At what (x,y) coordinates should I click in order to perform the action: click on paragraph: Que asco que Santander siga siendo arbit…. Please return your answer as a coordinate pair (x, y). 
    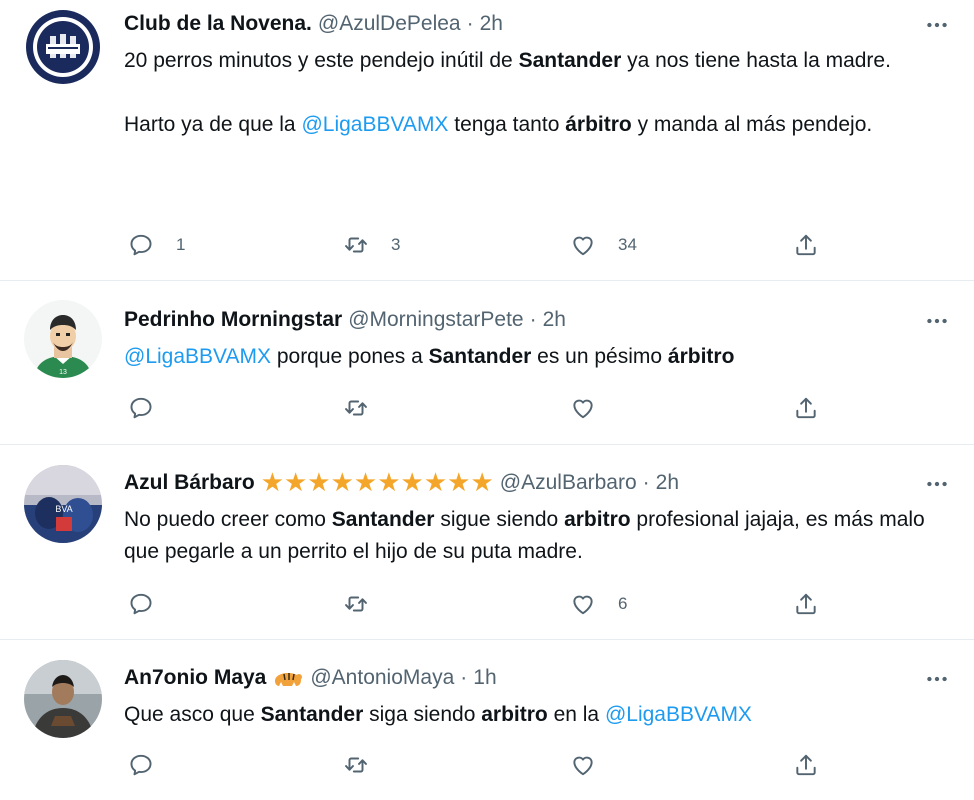
    Looking at the image, I should click on (539, 715).